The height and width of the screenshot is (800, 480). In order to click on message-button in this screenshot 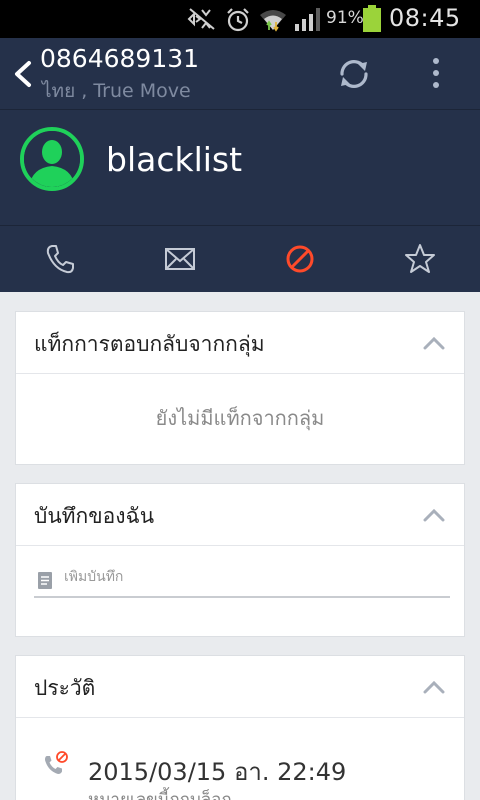, I will do `click(180, 259)`.